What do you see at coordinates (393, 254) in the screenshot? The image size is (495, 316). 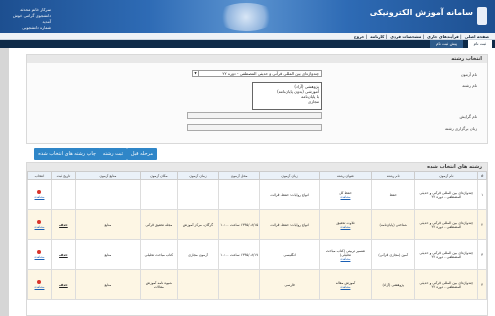 I see `row-field: آمین (مجازی قرآنی)` at bounding box center [393, 254].